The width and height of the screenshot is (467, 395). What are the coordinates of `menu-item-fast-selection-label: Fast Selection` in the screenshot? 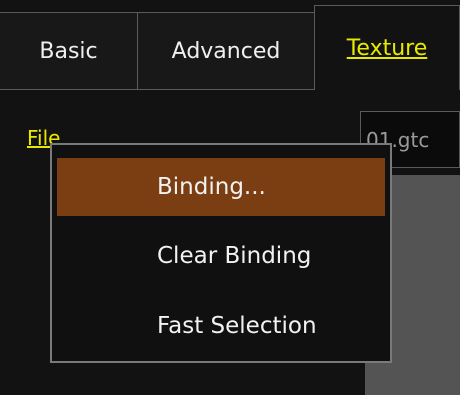 It's located at (237, 326).